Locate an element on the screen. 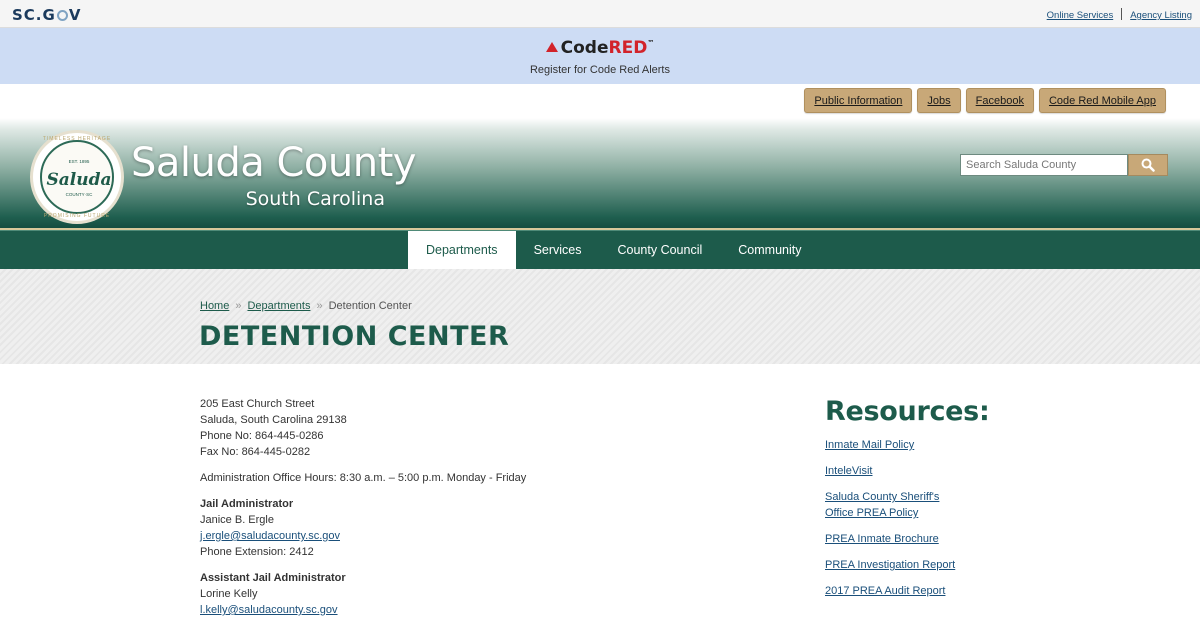 The width and height of the screenshot is (1200, 620). online-services-link: Online Services is located at coordinates (1080, 15).